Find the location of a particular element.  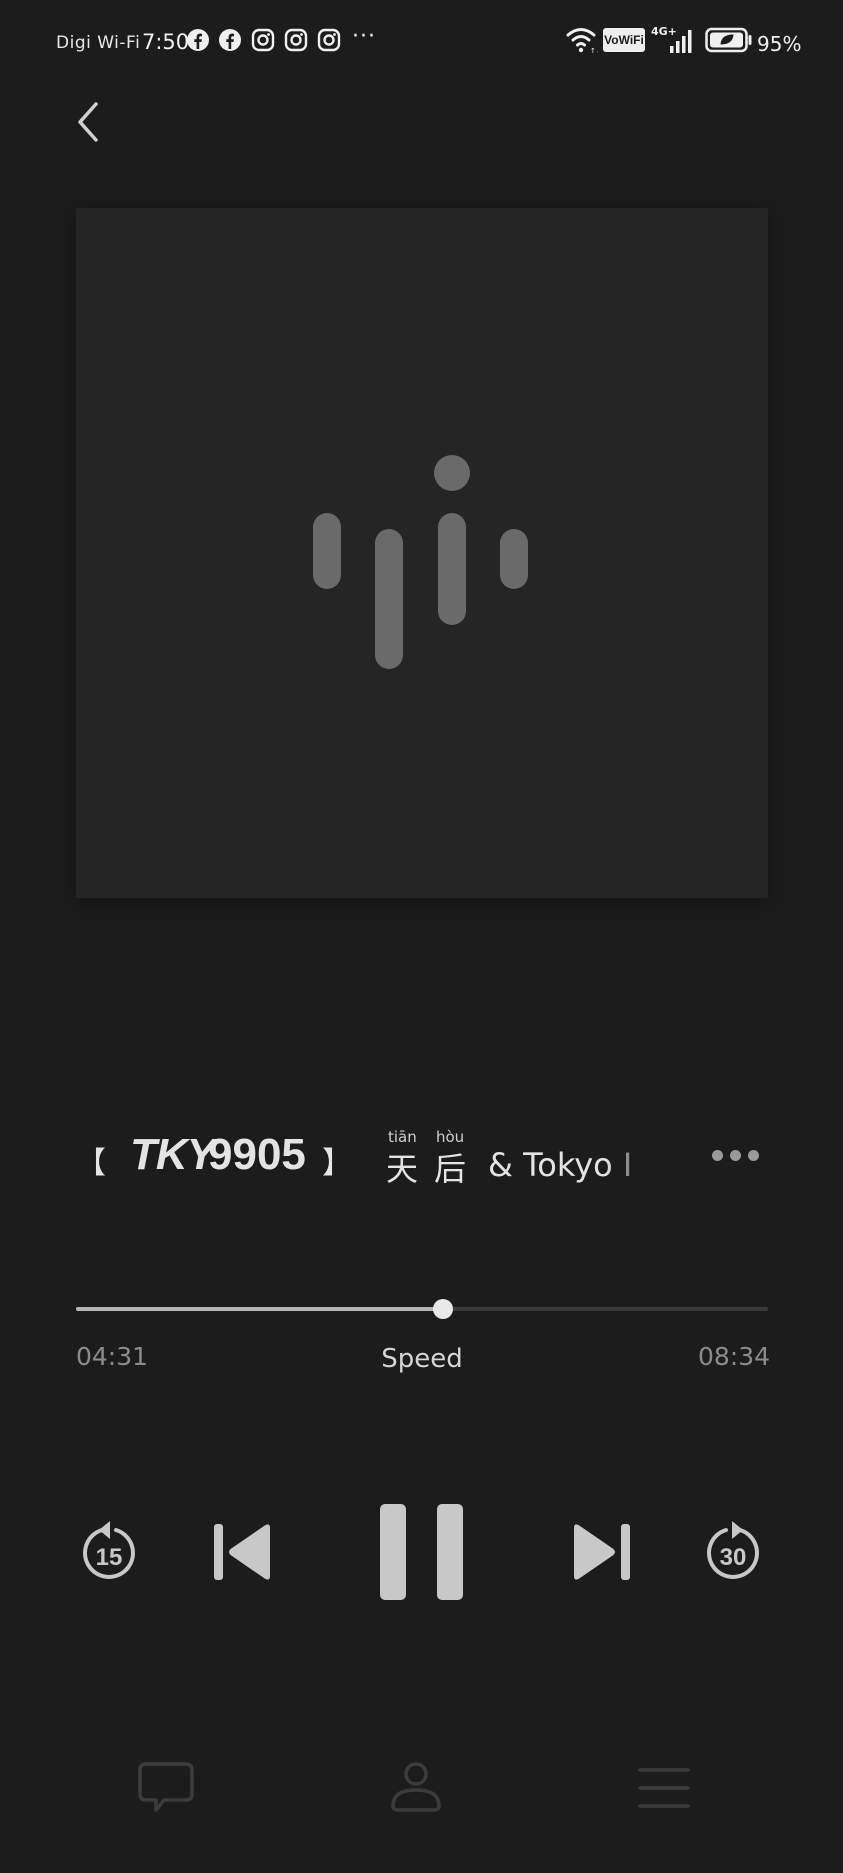

profile-tab is located at coordinates (416, 1790).